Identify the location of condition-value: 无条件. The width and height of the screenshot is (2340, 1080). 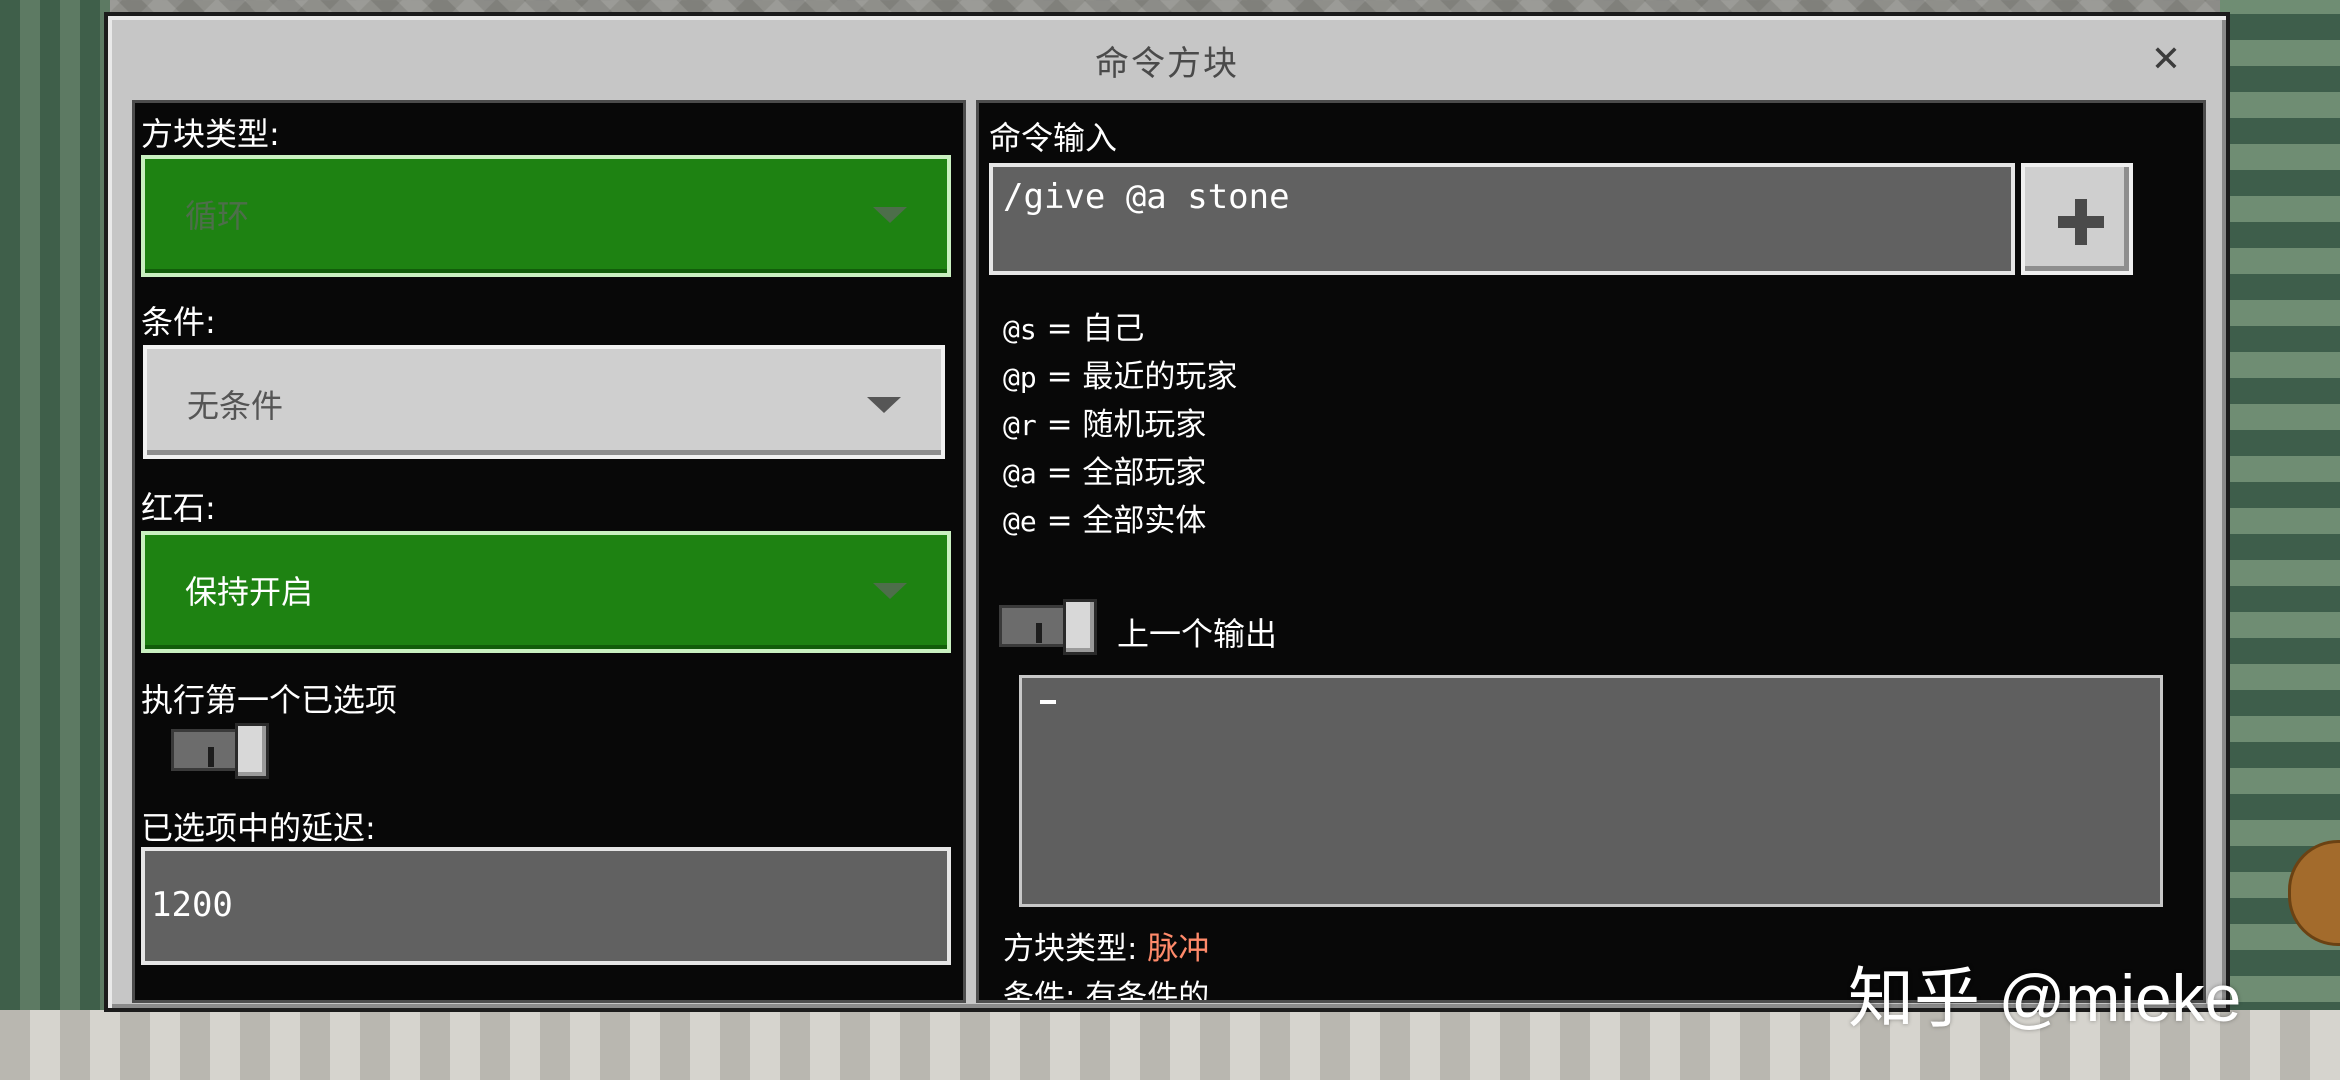
(235, 406).